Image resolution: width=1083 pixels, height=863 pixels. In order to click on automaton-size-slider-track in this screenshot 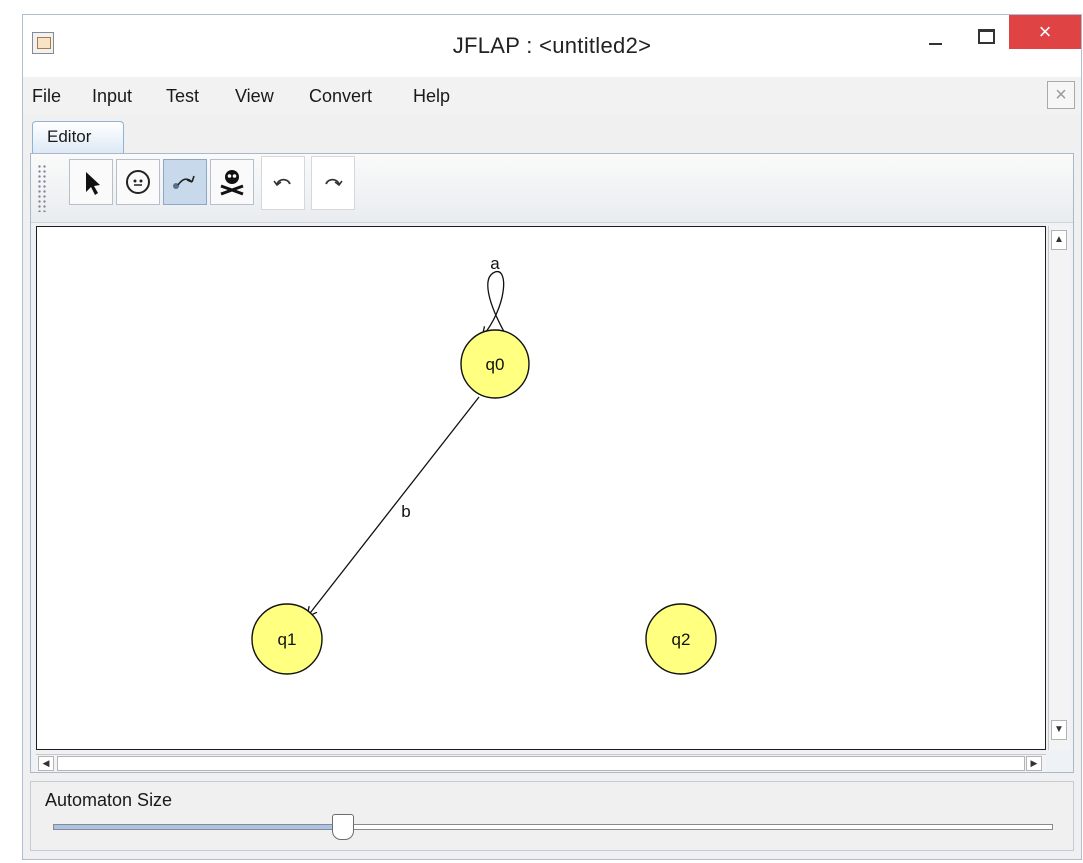, I will do `click(553, 827)`.